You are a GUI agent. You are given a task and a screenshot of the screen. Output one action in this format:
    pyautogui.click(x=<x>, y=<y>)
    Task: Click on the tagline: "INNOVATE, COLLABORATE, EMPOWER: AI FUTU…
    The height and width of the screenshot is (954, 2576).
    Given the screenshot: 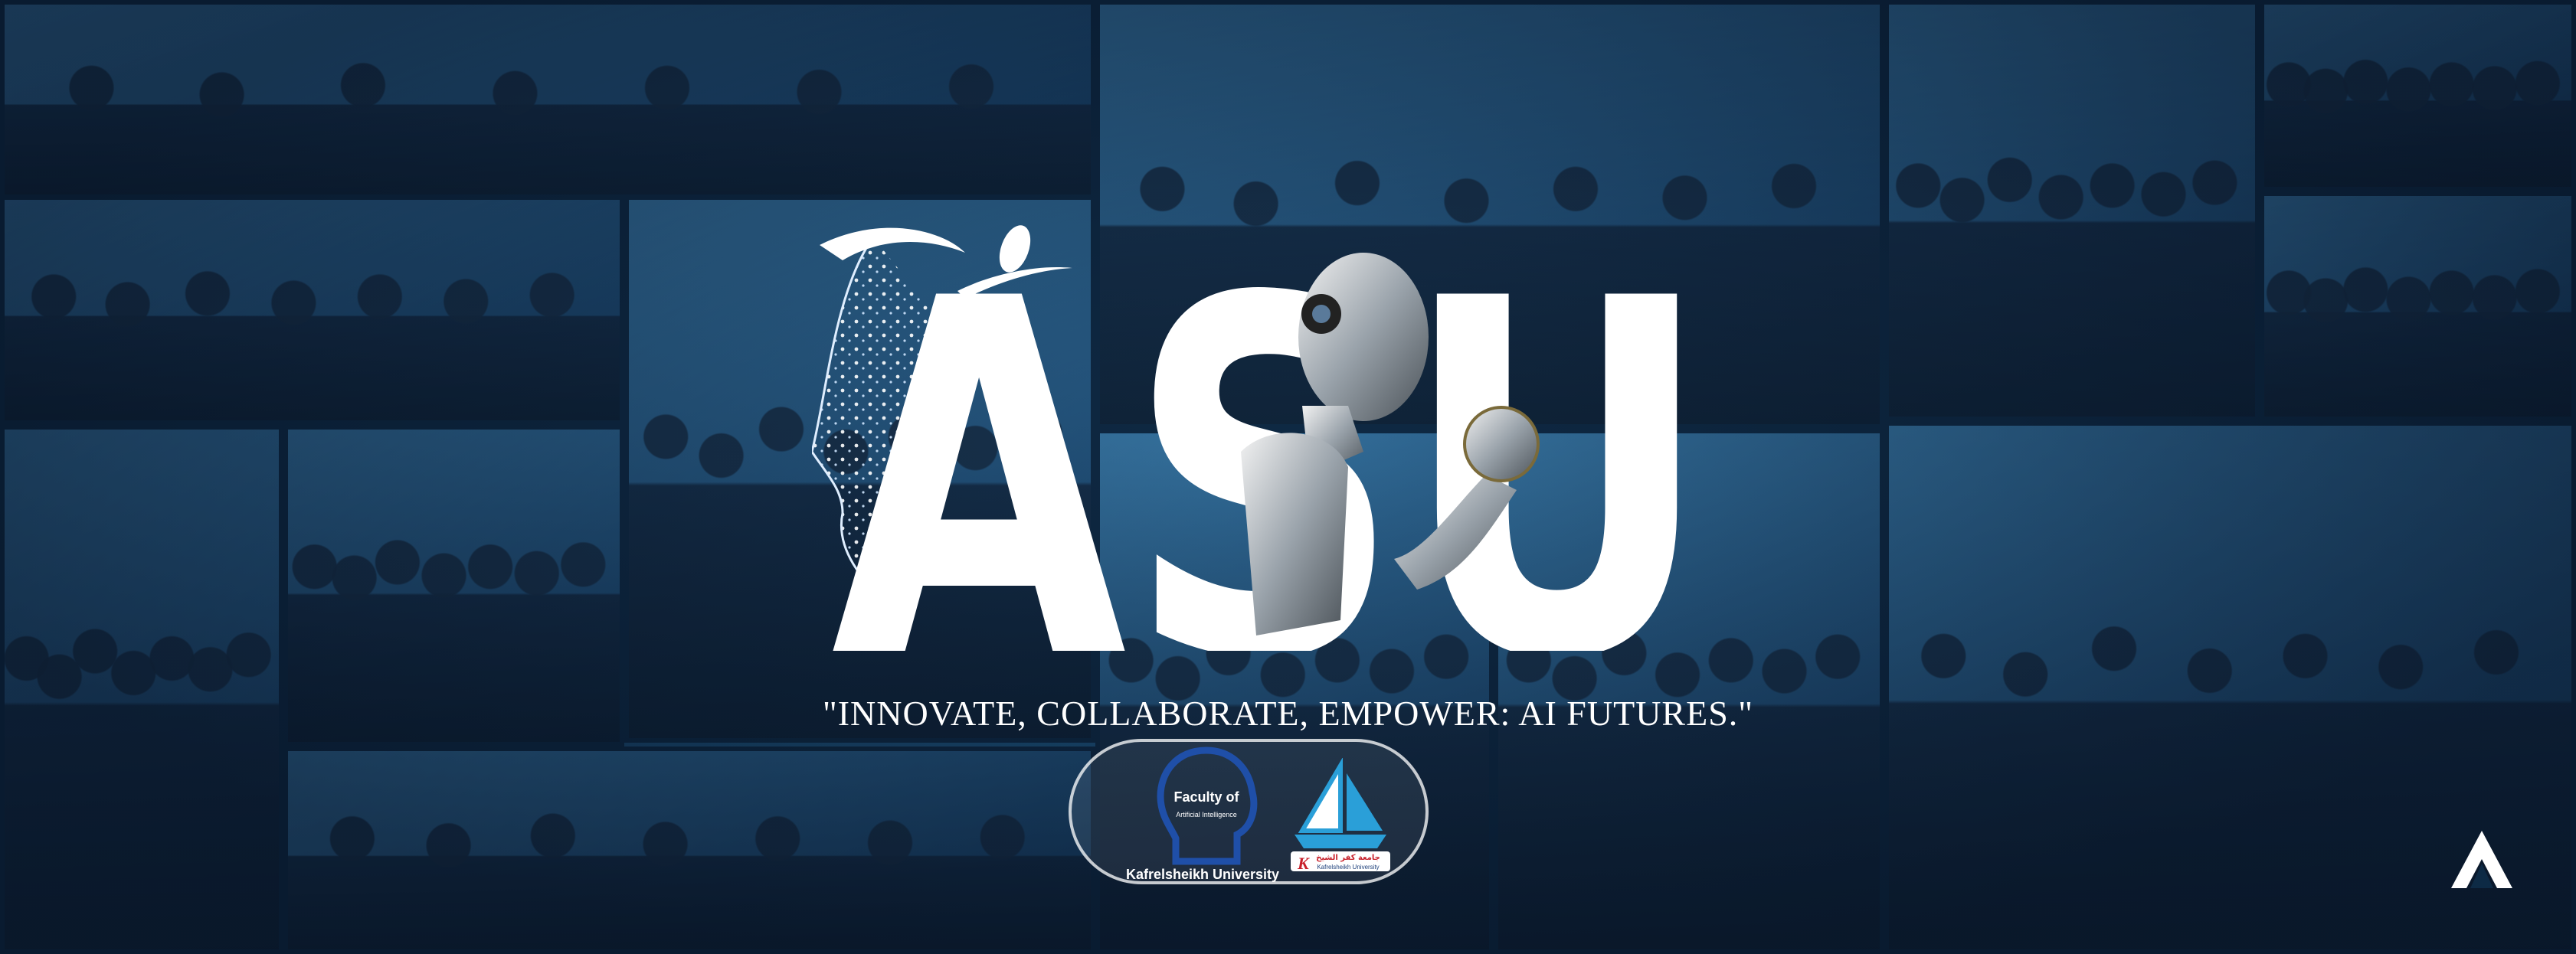 What is the action you would take?
    pyautogui.click(x=1288, y=713)
    